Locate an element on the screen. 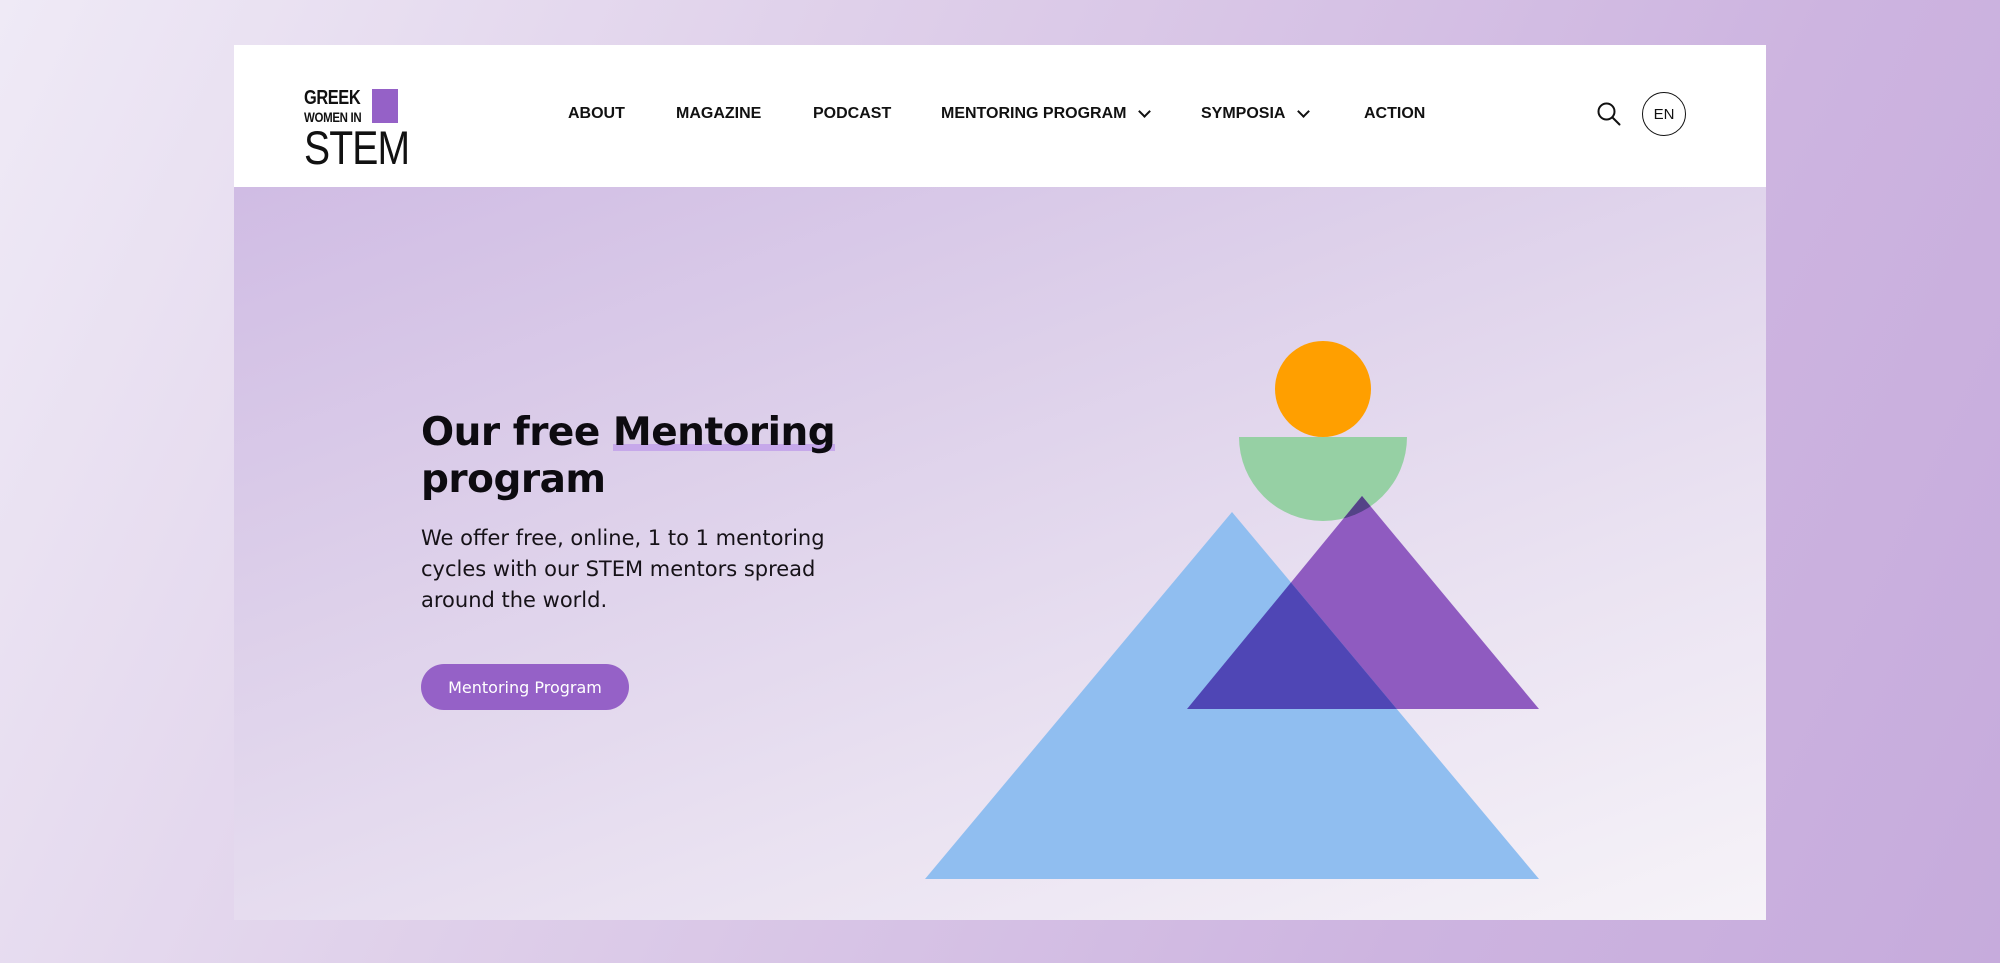 The width and height of the screenshot is (2000, 965). nav-item-label: MAGAZINE is located at coordinates (719, 113).